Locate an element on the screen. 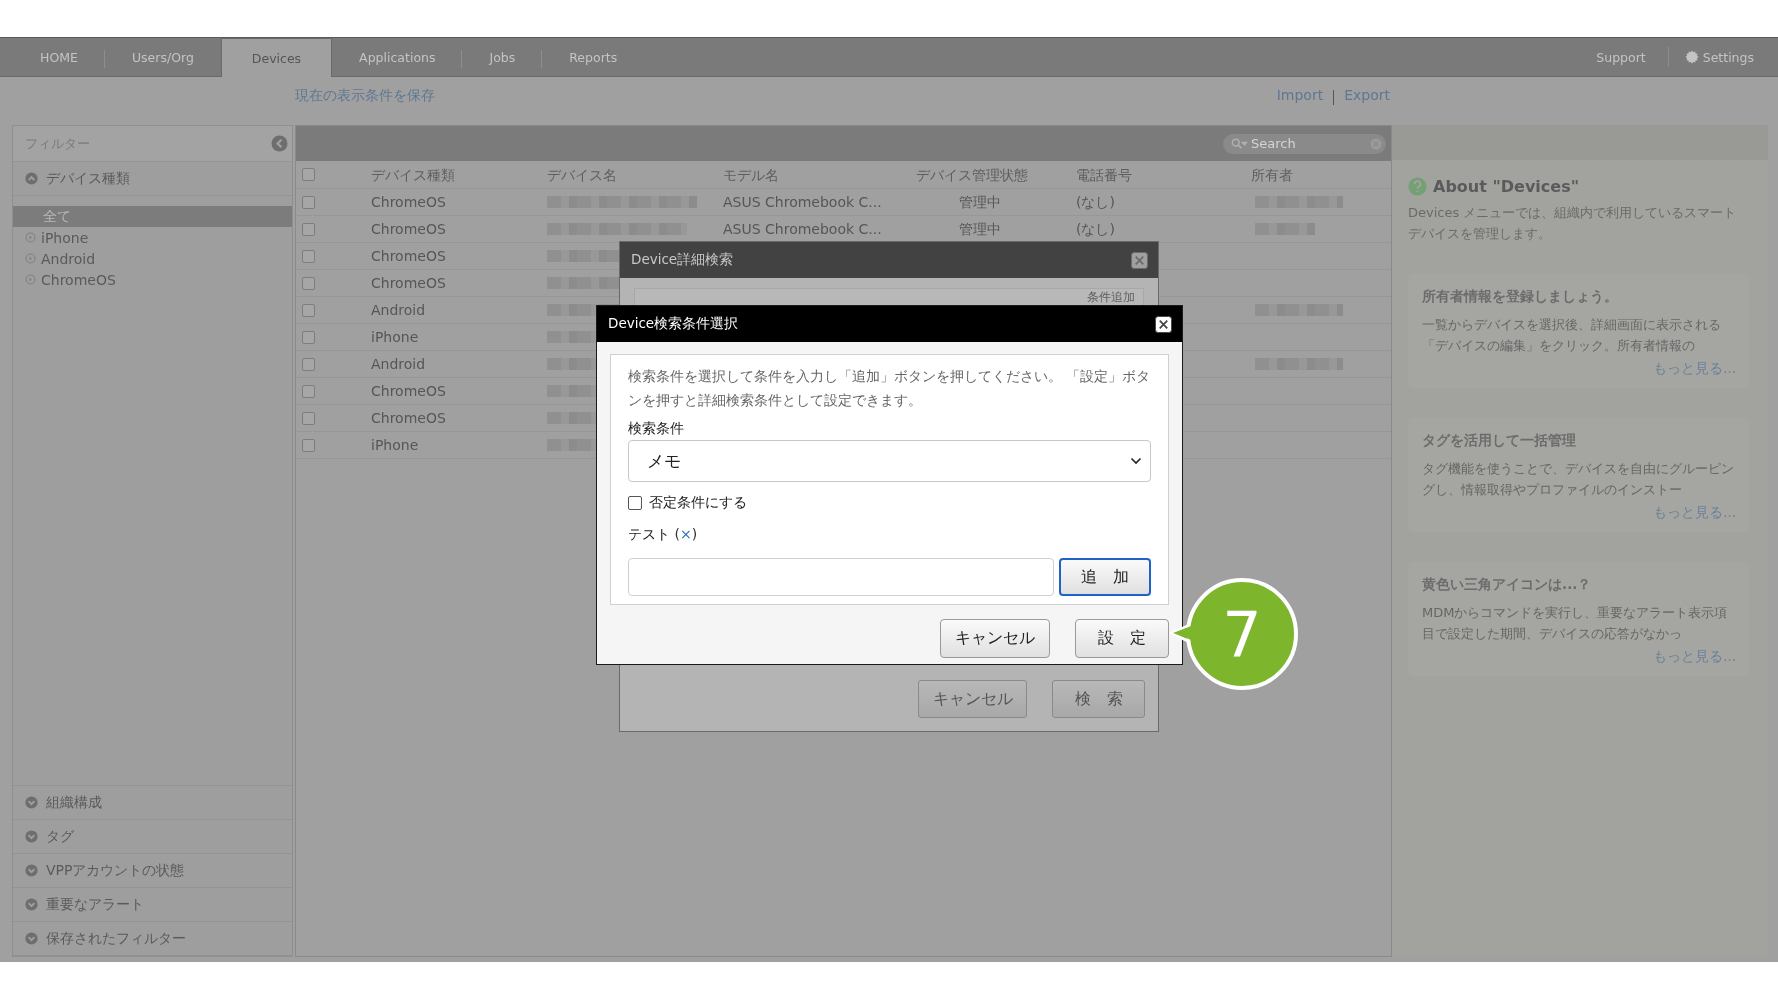 The image size is (1778, 1000). search-field: Search is located at coordinates (1304, 143).